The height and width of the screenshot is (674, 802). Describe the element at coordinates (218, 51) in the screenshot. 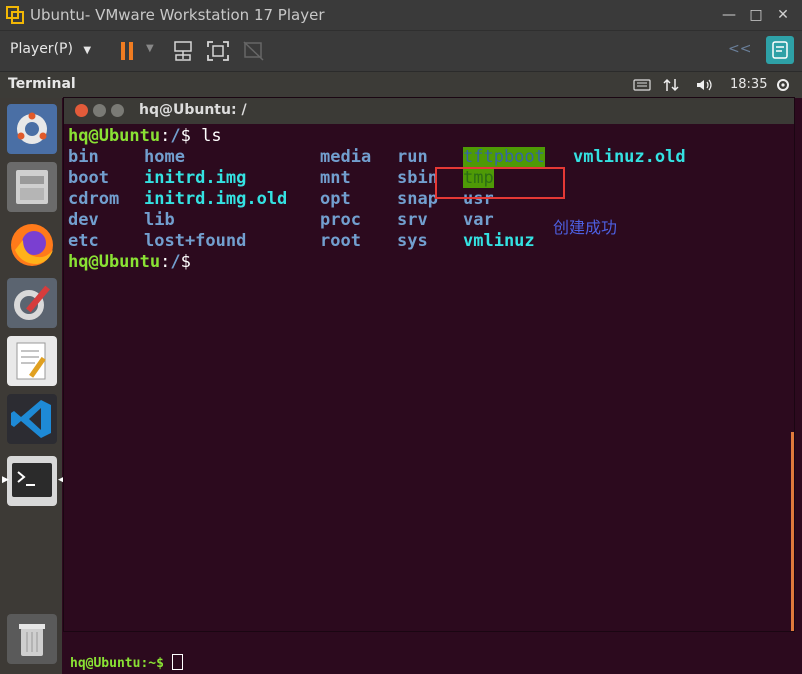

I see `fullscreen-icon` at that location.